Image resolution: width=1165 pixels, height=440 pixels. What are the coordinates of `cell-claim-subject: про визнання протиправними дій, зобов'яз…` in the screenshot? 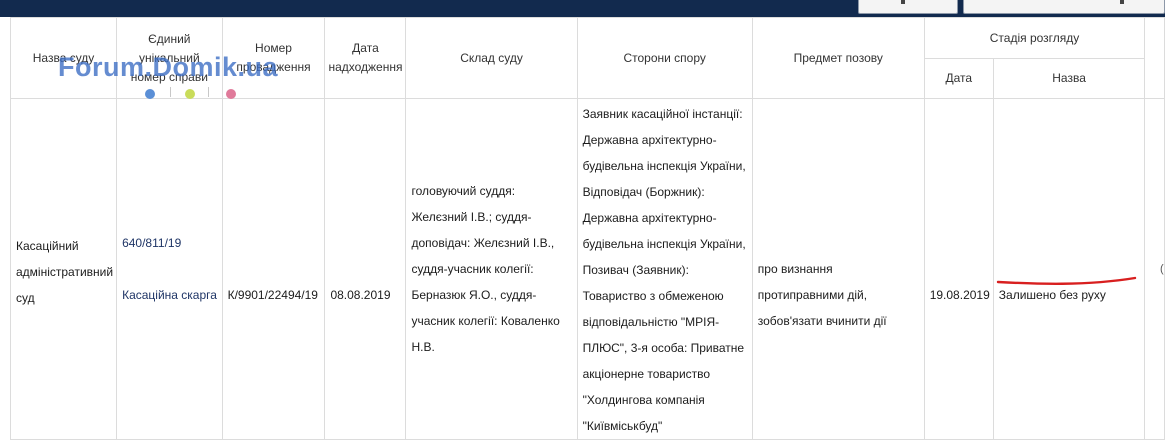 It's located at (838, 269).